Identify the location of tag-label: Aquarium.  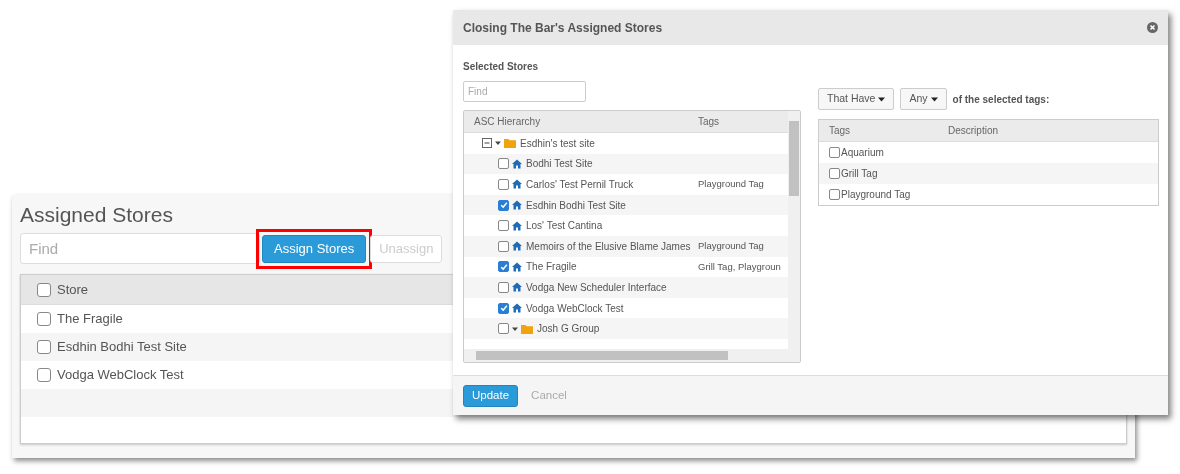
(862, 153).